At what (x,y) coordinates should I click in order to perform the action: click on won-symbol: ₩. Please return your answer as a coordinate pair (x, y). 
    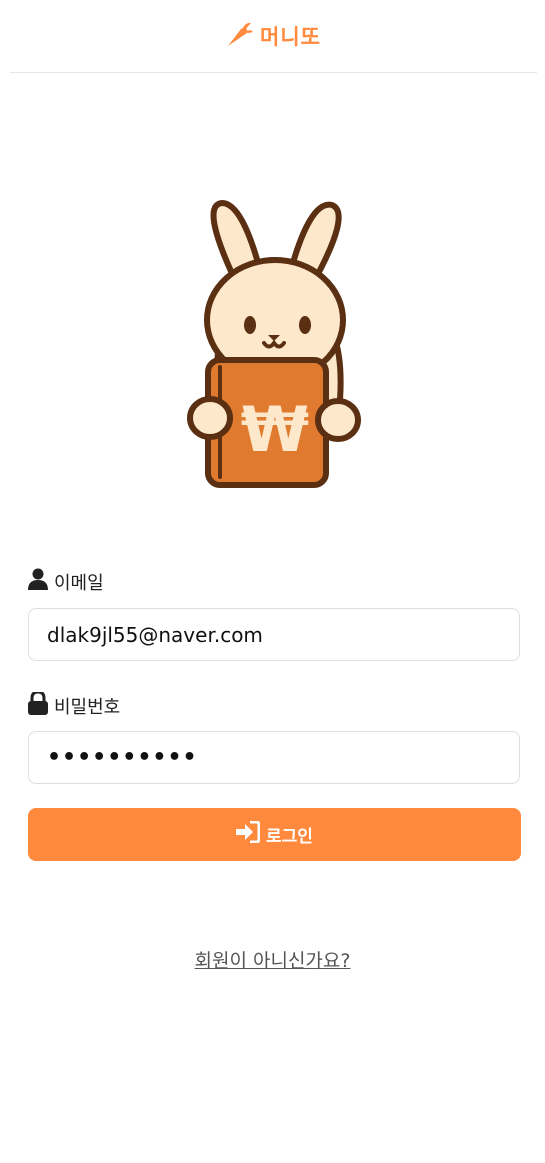
    Looking at the image, I should click on (275, 429).